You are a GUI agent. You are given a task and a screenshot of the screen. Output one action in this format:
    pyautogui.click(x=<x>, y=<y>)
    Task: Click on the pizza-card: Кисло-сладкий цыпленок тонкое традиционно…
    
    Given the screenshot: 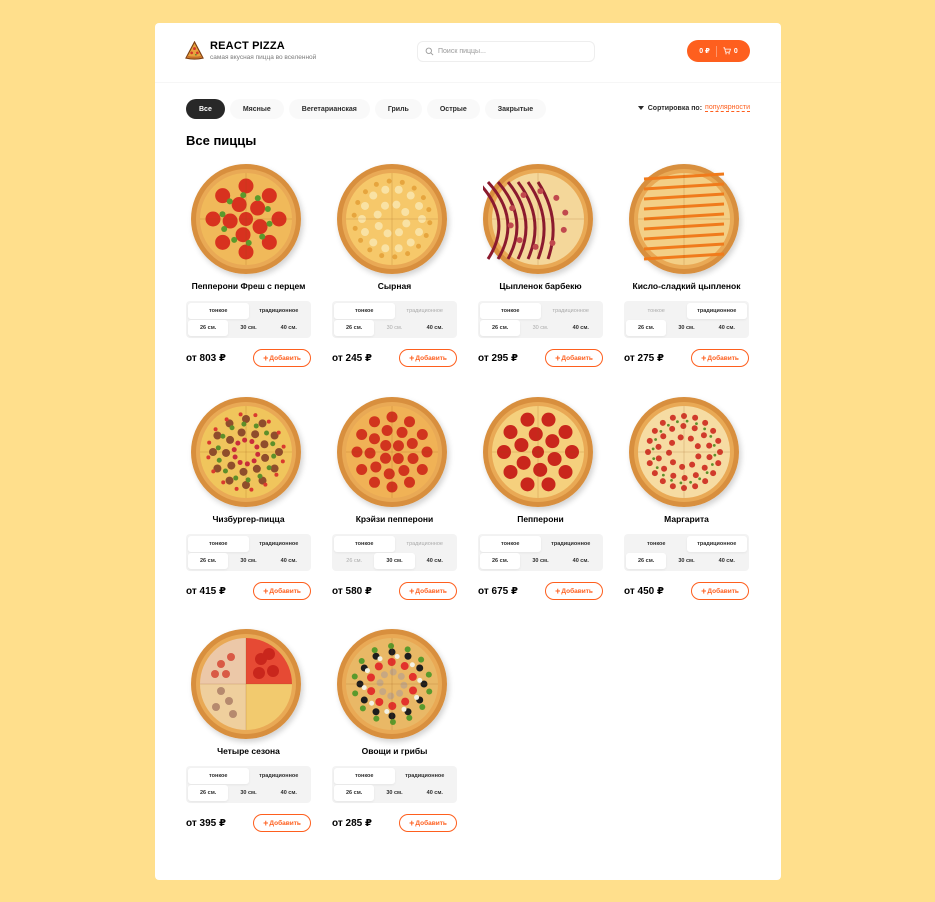 What is the action you would take?
    pyautogui.click(x=686, y=269)
    